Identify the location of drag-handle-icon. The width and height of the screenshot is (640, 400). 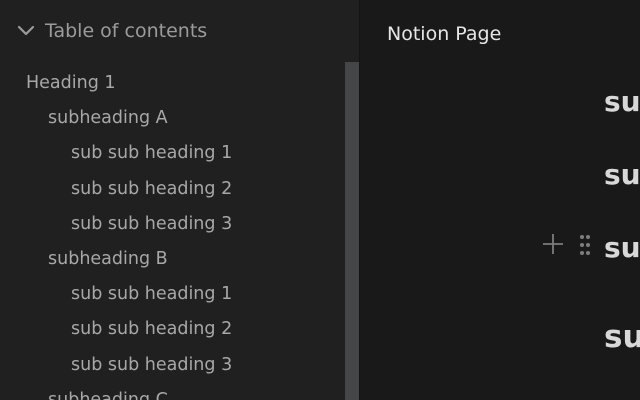
(585, 245).